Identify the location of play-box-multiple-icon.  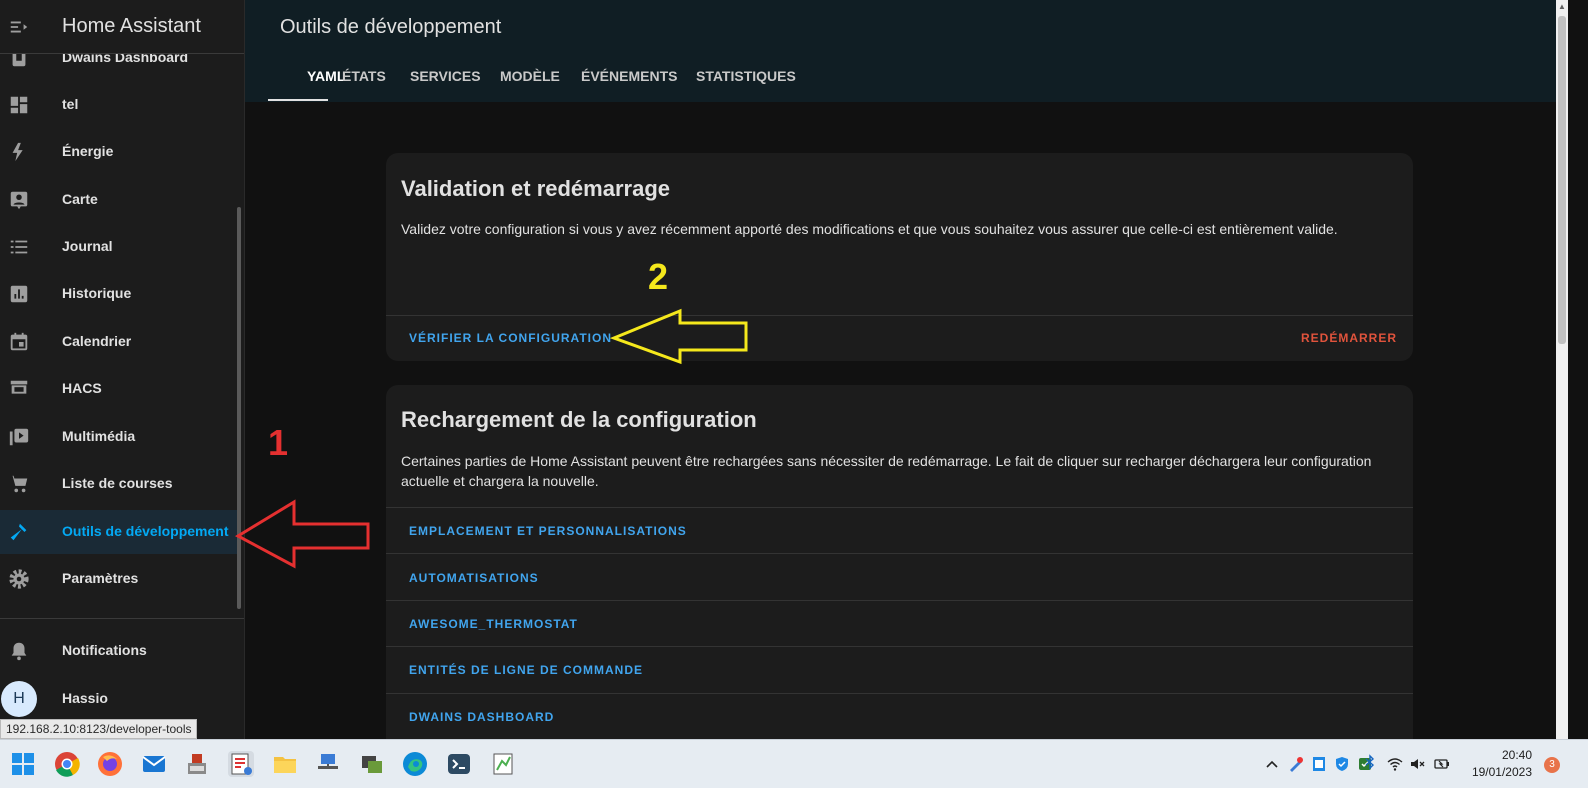
(19, 437).